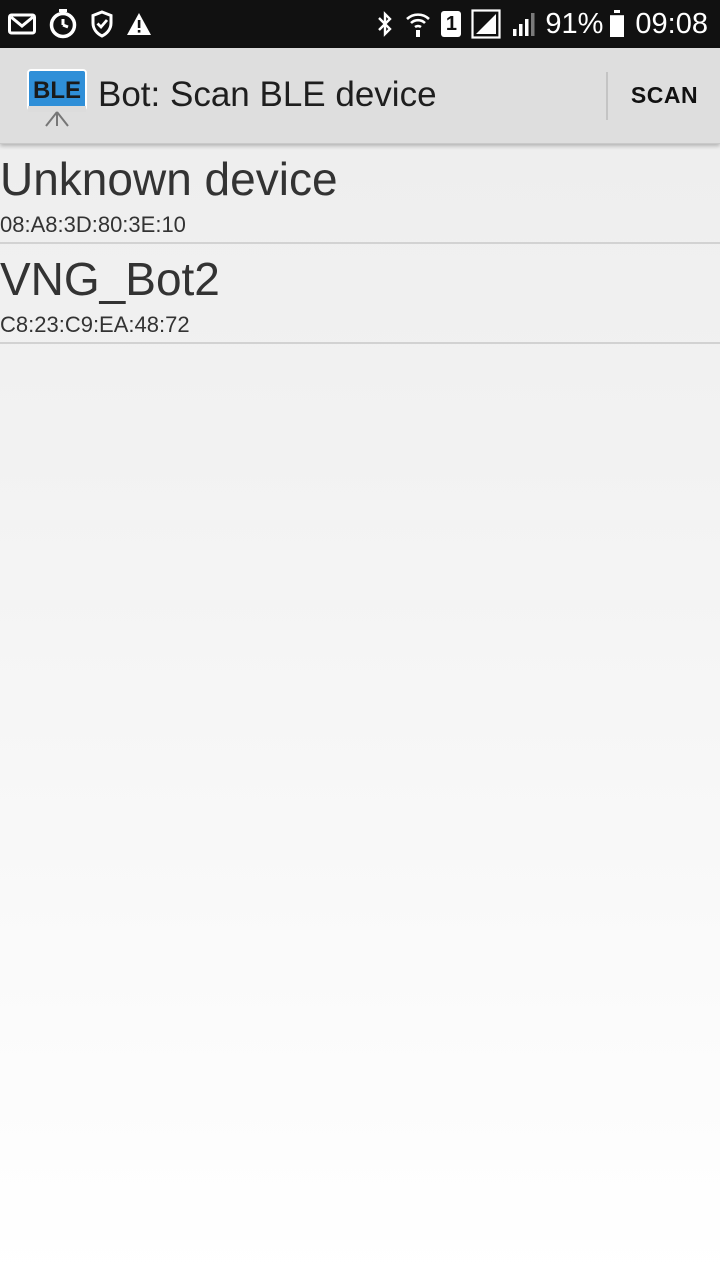 The height and width of the screenshot is (1280, 720). Describe the element at coordinates (93, 224) in the screenshot. I see `device-address: 08:A8:3D:80:3E:10` at that location.